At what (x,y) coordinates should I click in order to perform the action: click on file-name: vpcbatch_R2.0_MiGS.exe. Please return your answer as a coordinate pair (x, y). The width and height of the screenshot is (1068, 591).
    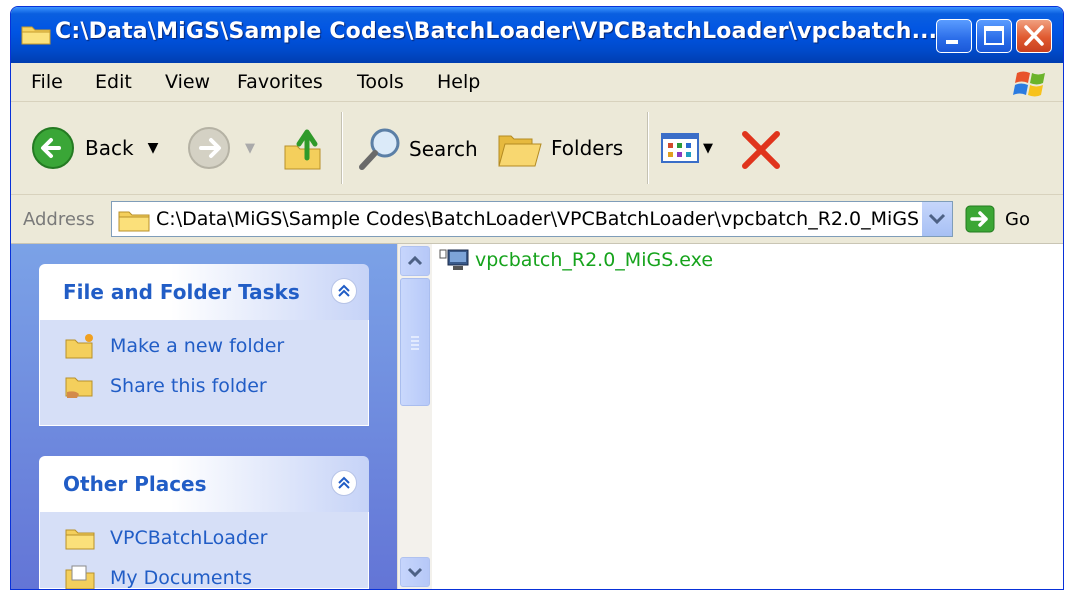
    Looking at the image, I should click on (594, 260).